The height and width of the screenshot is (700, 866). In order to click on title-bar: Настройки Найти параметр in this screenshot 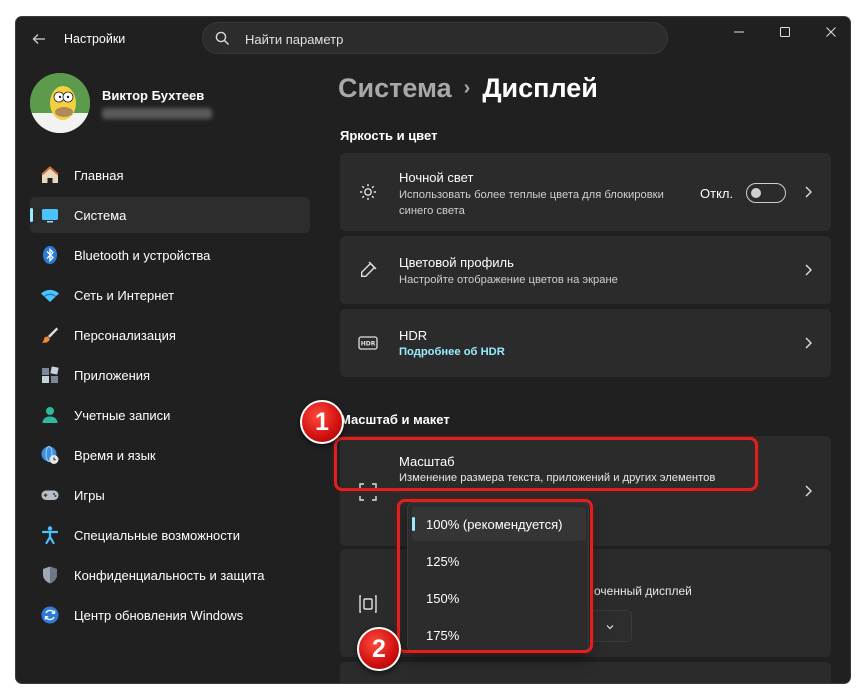, I will do `click(433, 39)`.